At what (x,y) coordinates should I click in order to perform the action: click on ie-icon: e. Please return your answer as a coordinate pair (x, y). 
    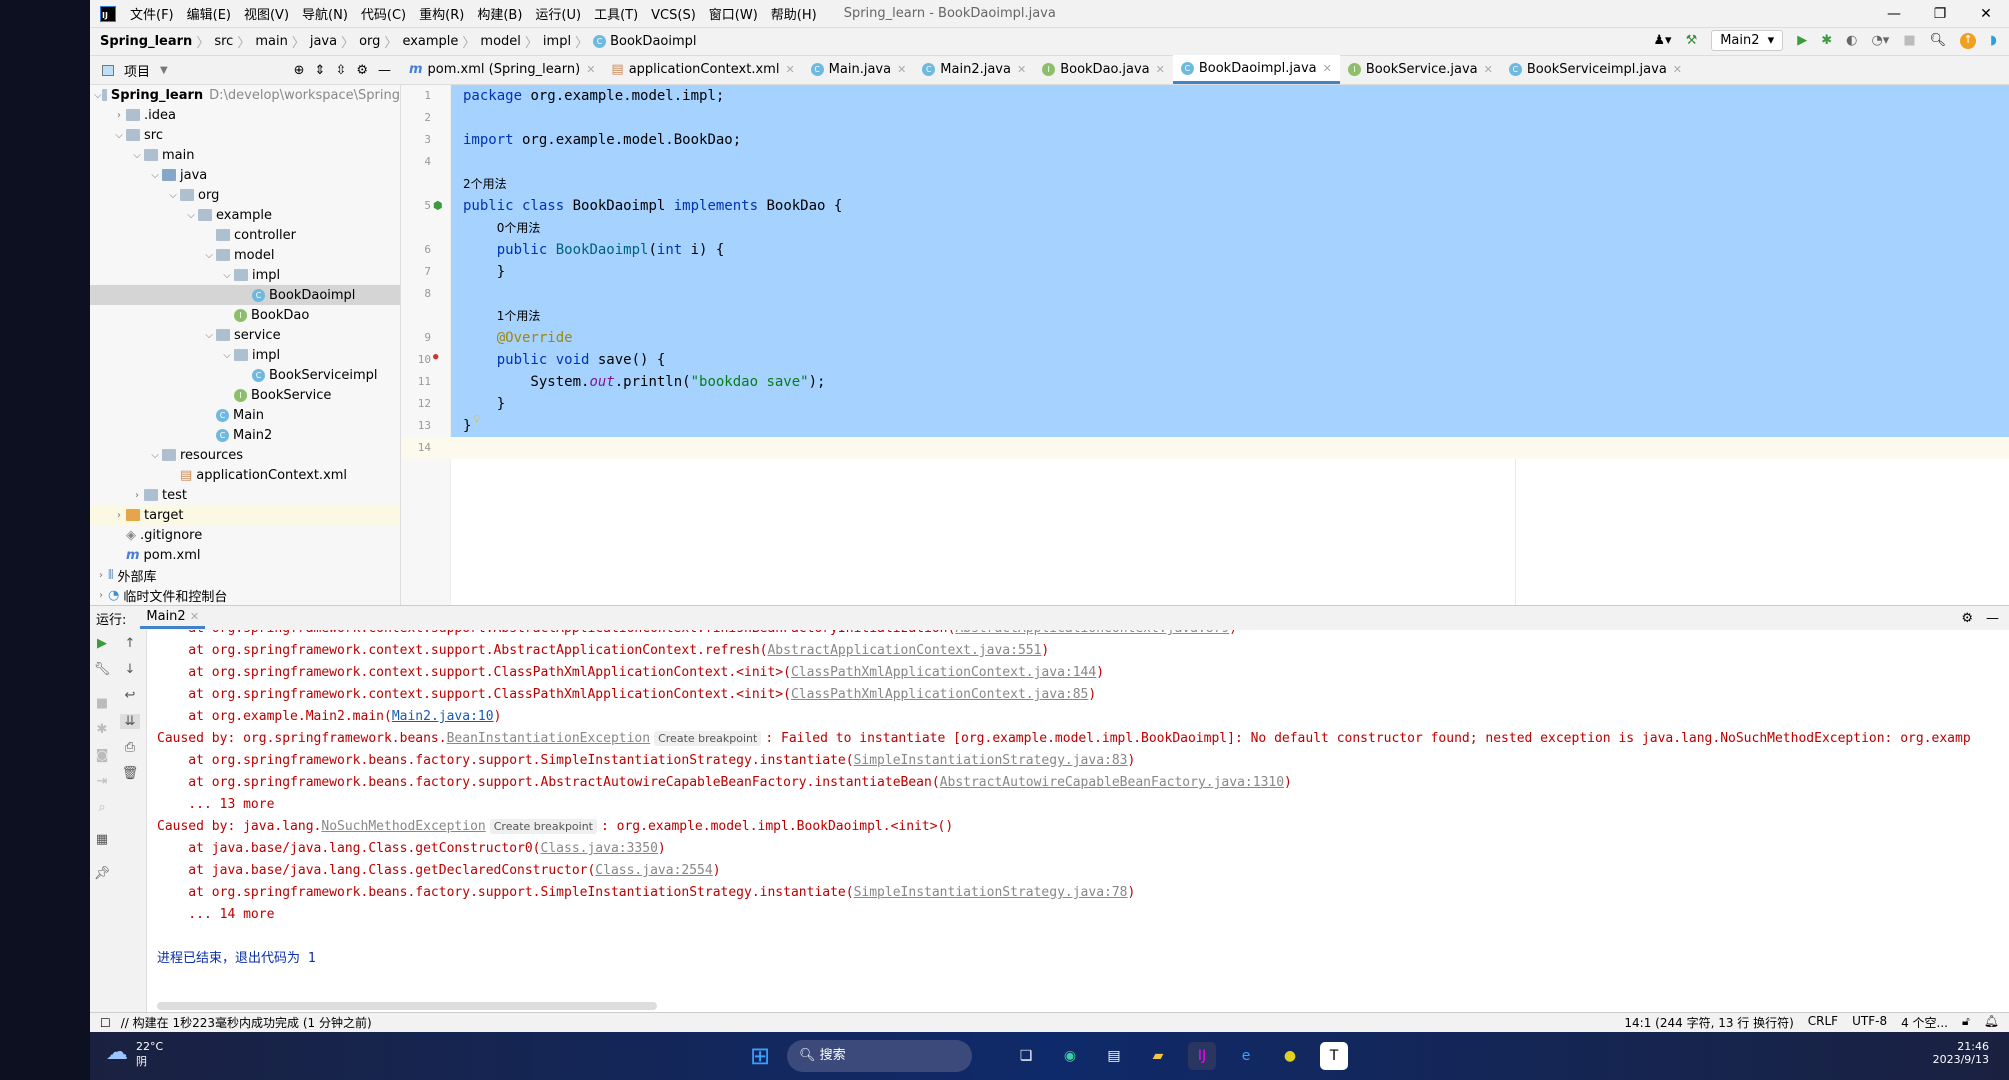
    Looking at the image, I should click on (1246, 1056).